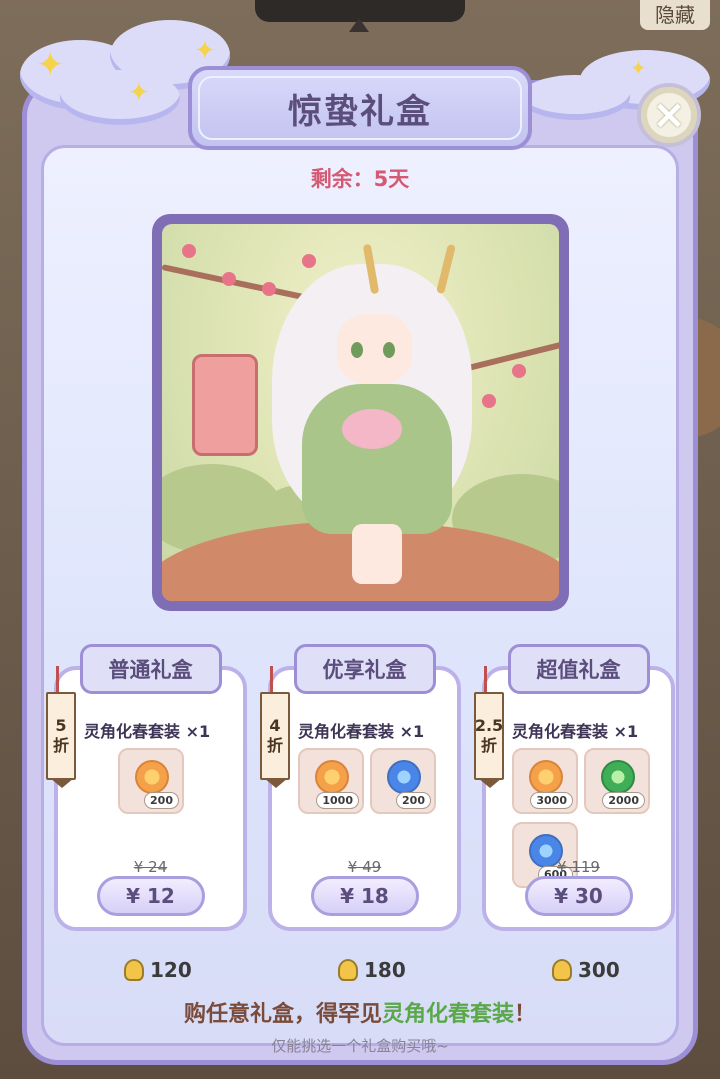 The height and width of the screenshot is (1079, 720). What do you see at coordinates (171, 970) in the screenshot?
I see `bonus-value: 120` at bounding box center [171, 970].